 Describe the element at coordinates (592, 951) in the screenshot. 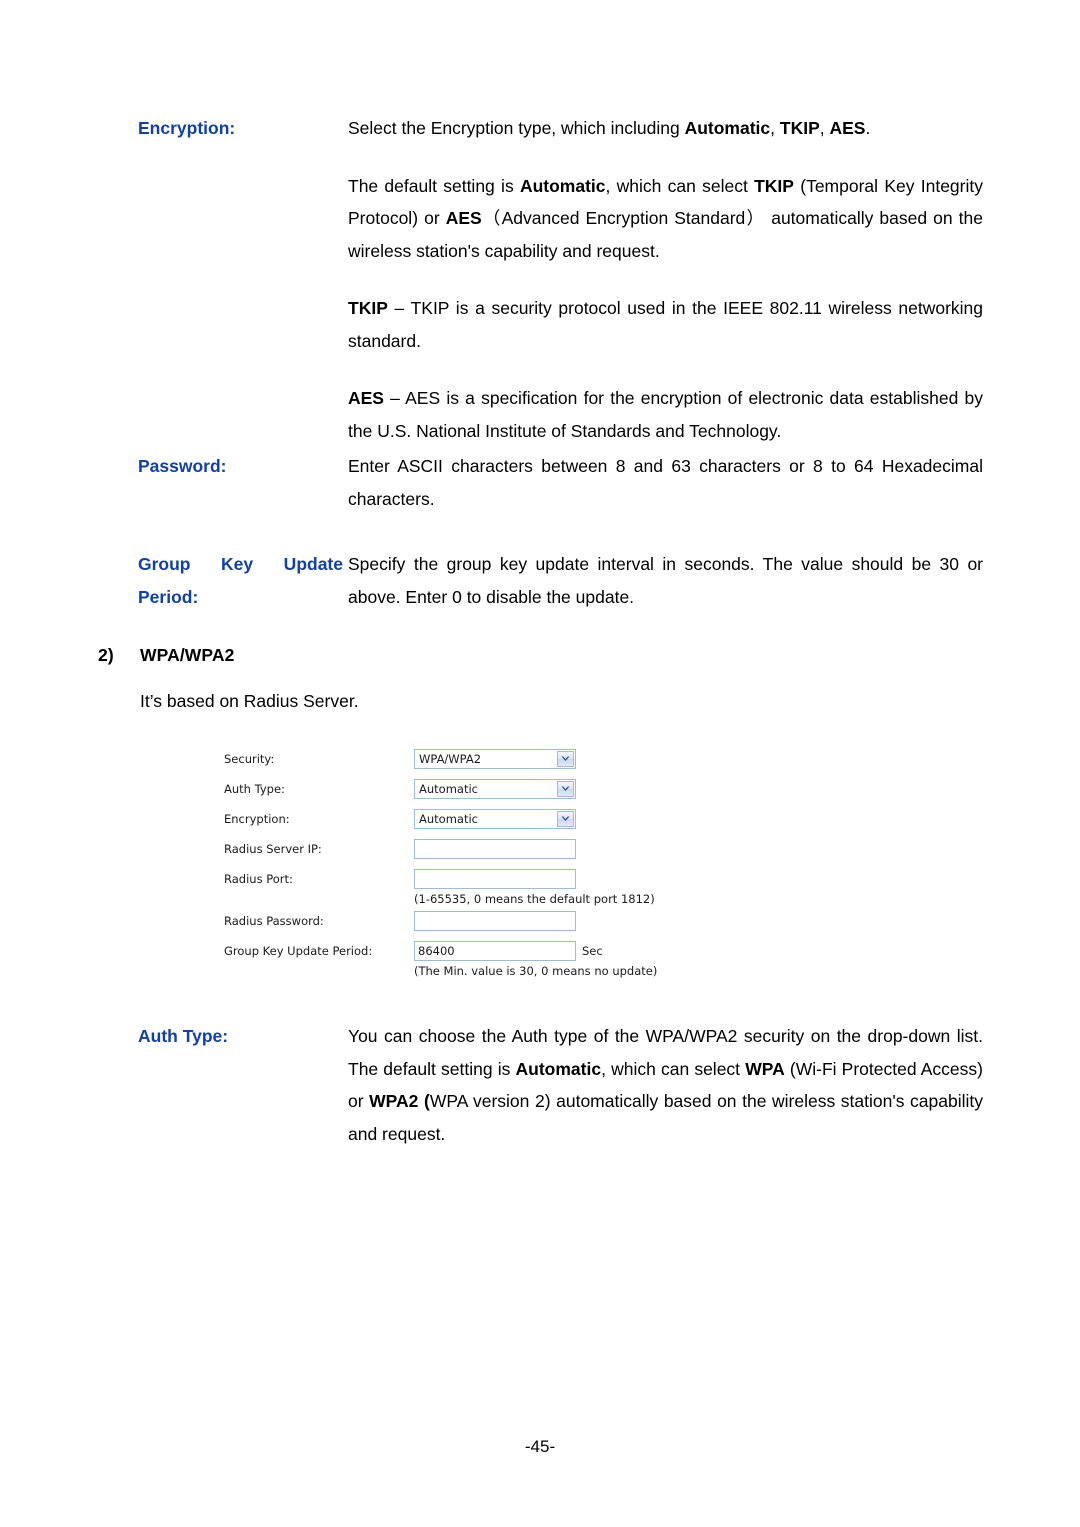

I see `group-key-update-period-unit: Sec` at that location.